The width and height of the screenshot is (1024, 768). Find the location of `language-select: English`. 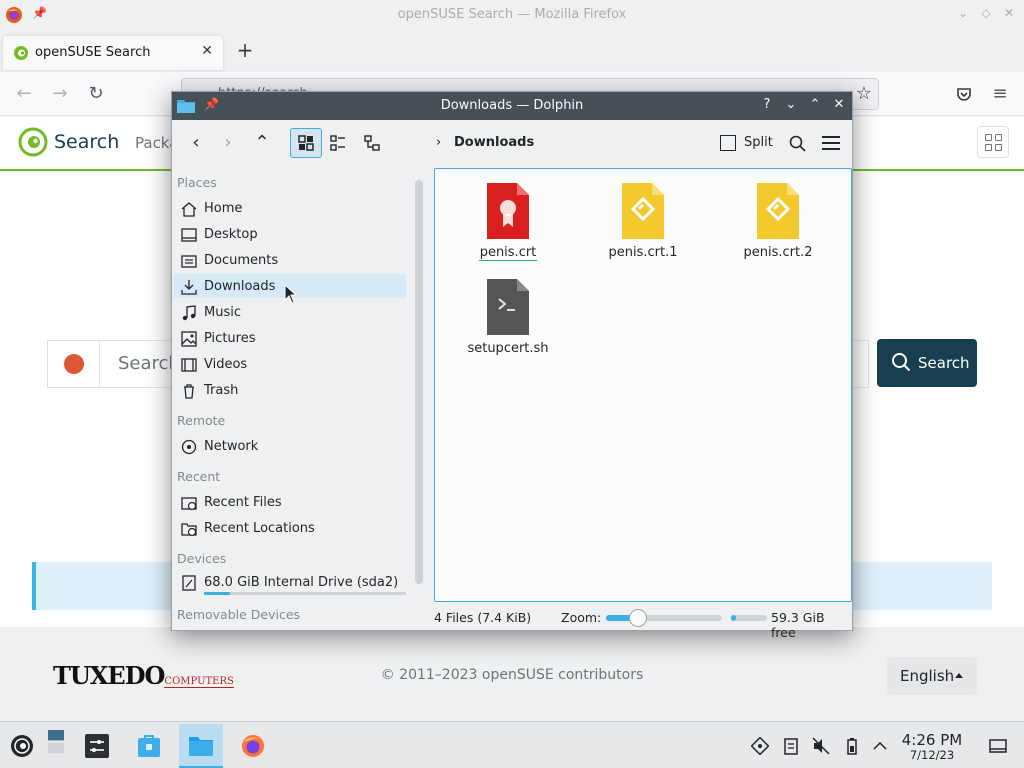

language-select: English is located at coordinates (932, 676).